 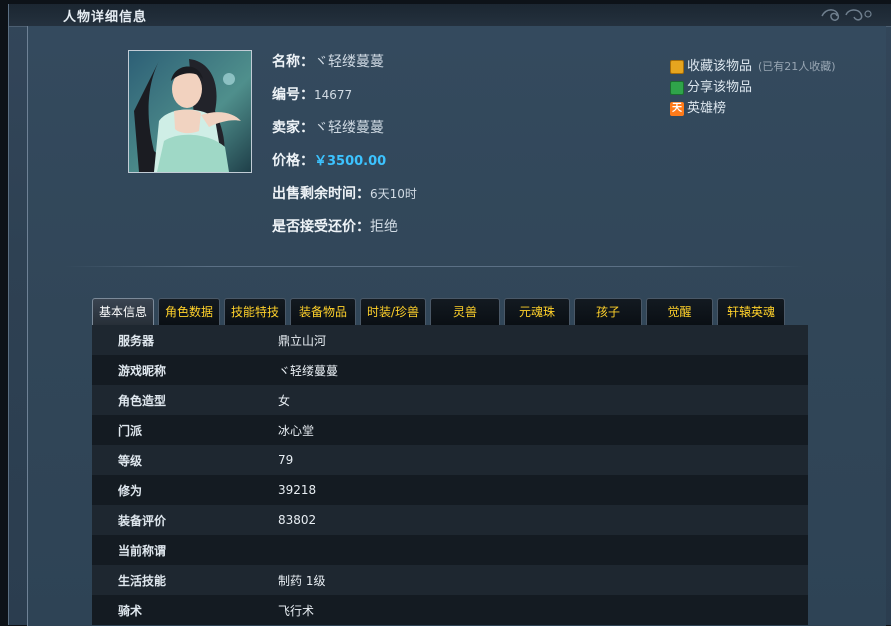 I want to click on table-row: 修为 39218, so click(x=450, y=490).